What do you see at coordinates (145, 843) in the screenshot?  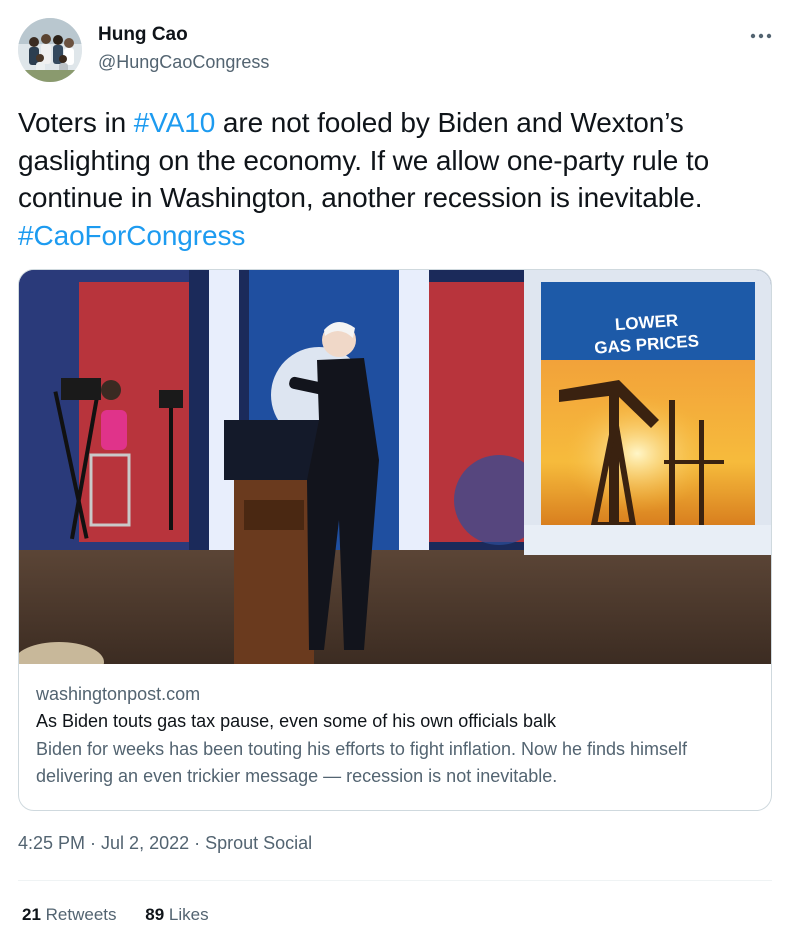 I see `tweet-date: Jul 2, 2022` at bounding box center [145, 843].